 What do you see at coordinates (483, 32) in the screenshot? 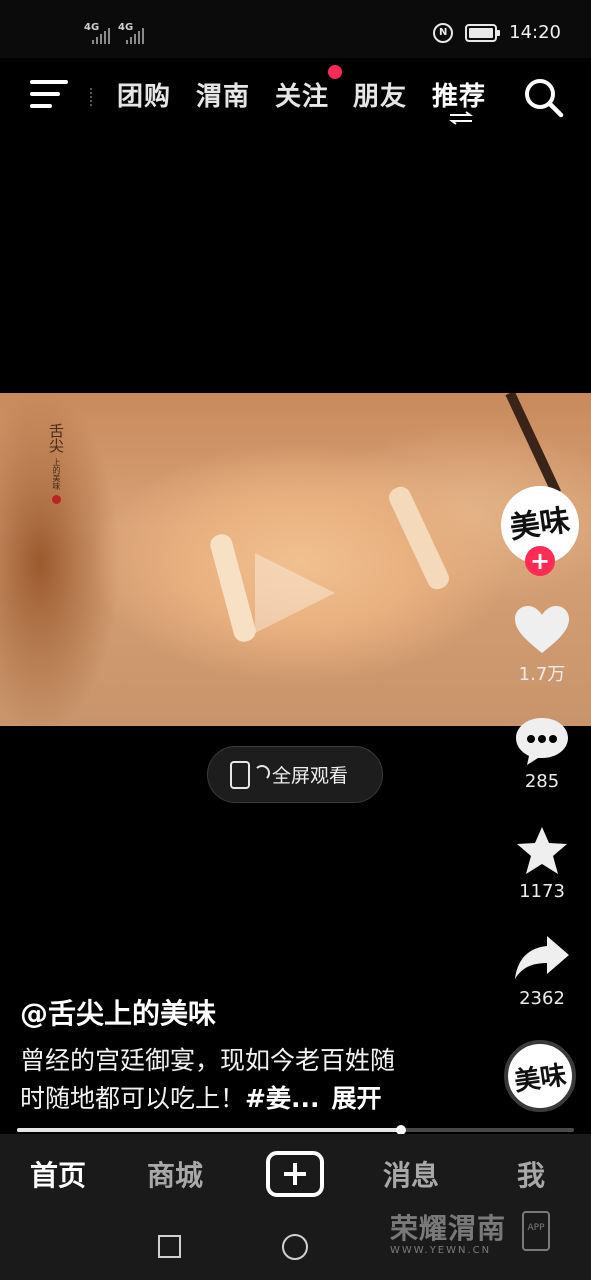
I see `battery-icon` at bounding box center [483, 32].